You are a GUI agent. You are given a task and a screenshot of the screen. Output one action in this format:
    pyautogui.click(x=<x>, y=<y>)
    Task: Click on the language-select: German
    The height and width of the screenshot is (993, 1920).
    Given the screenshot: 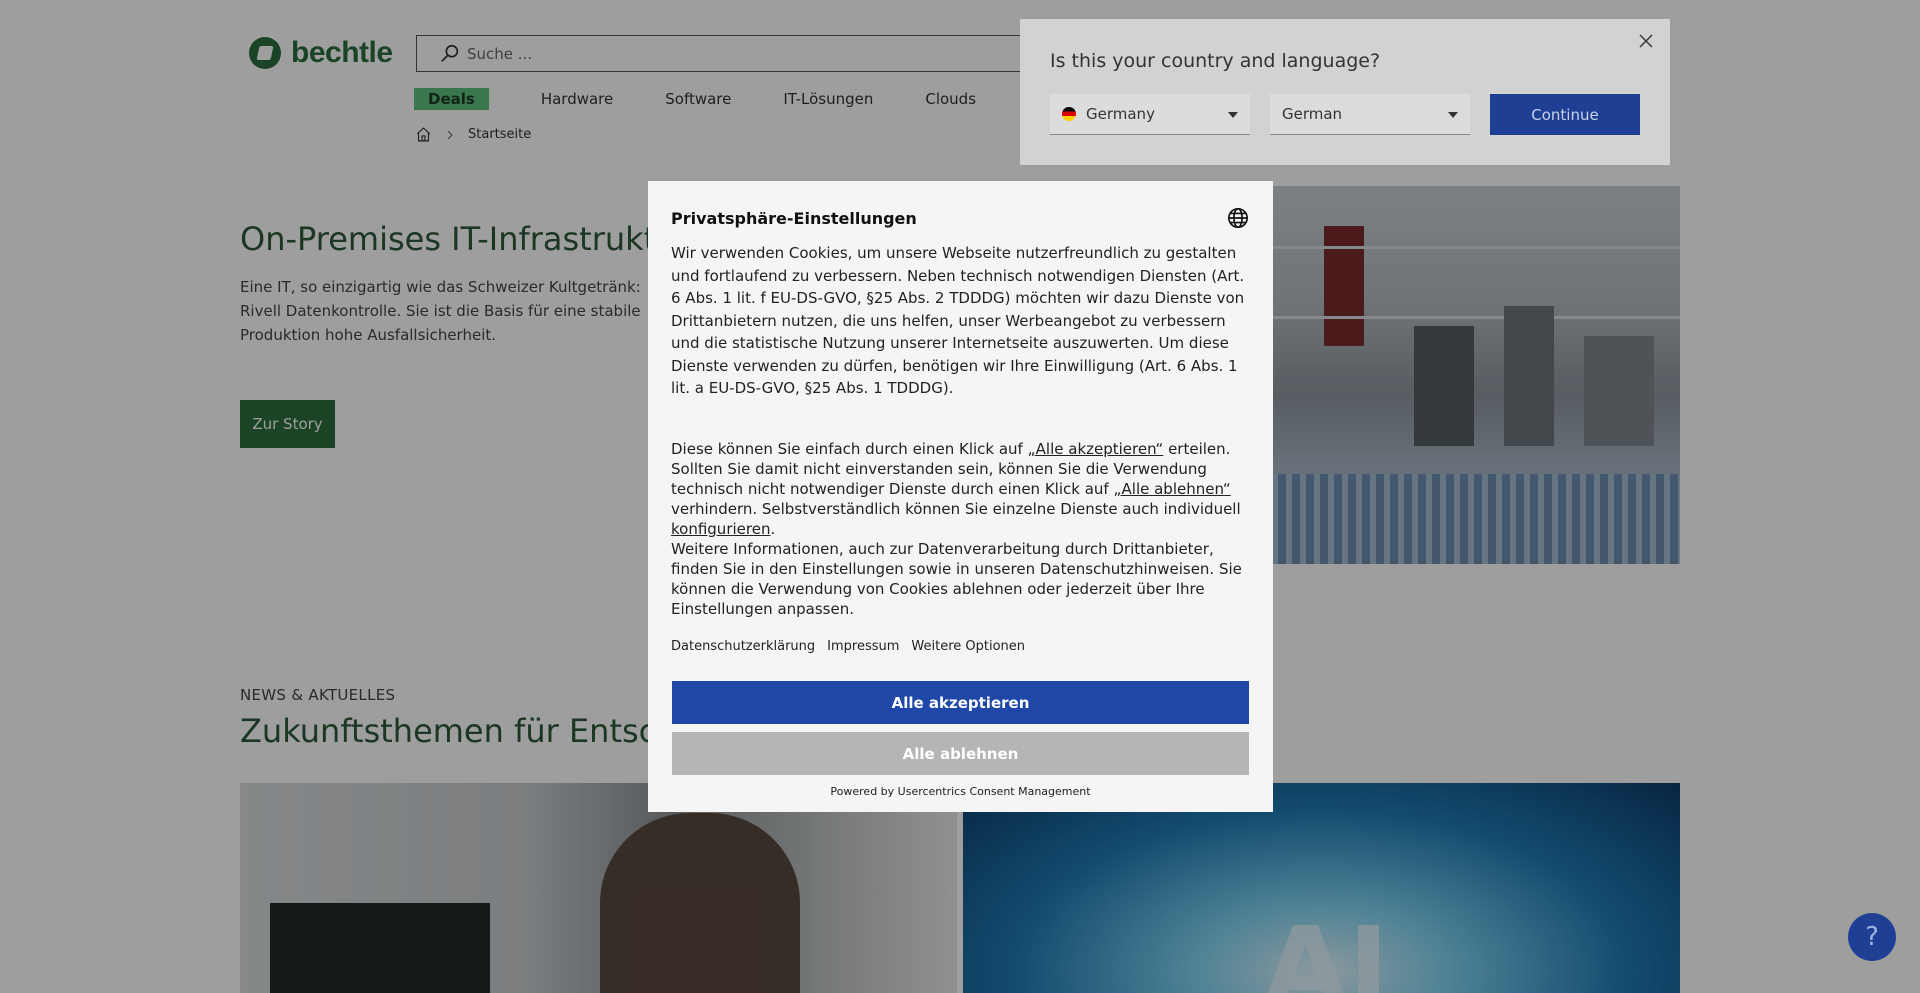 What is the action you would take?
    pyautogui.click(x=1370, y=114)
    